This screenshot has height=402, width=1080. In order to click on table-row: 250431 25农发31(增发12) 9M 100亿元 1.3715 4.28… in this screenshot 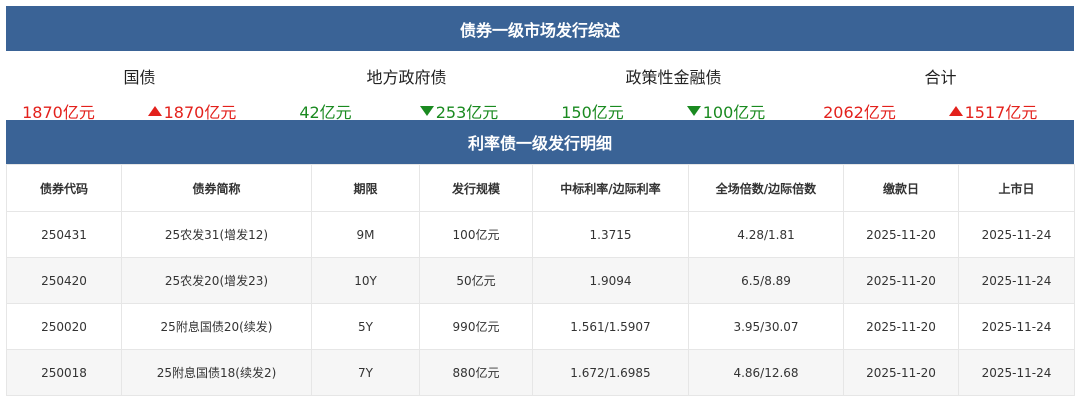, I will do `click(540, 234)`.